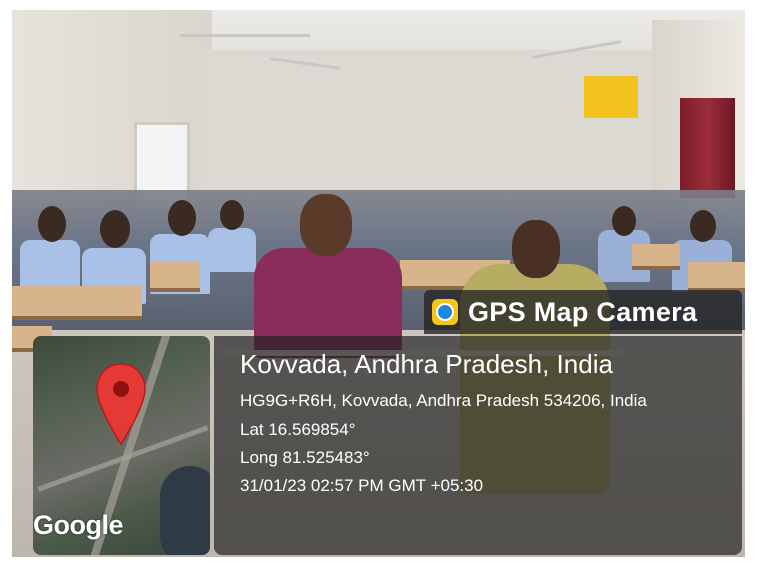 The width and height of the screenshot is (757, 567). I want to click on ceiling-light, so click(245, 35).